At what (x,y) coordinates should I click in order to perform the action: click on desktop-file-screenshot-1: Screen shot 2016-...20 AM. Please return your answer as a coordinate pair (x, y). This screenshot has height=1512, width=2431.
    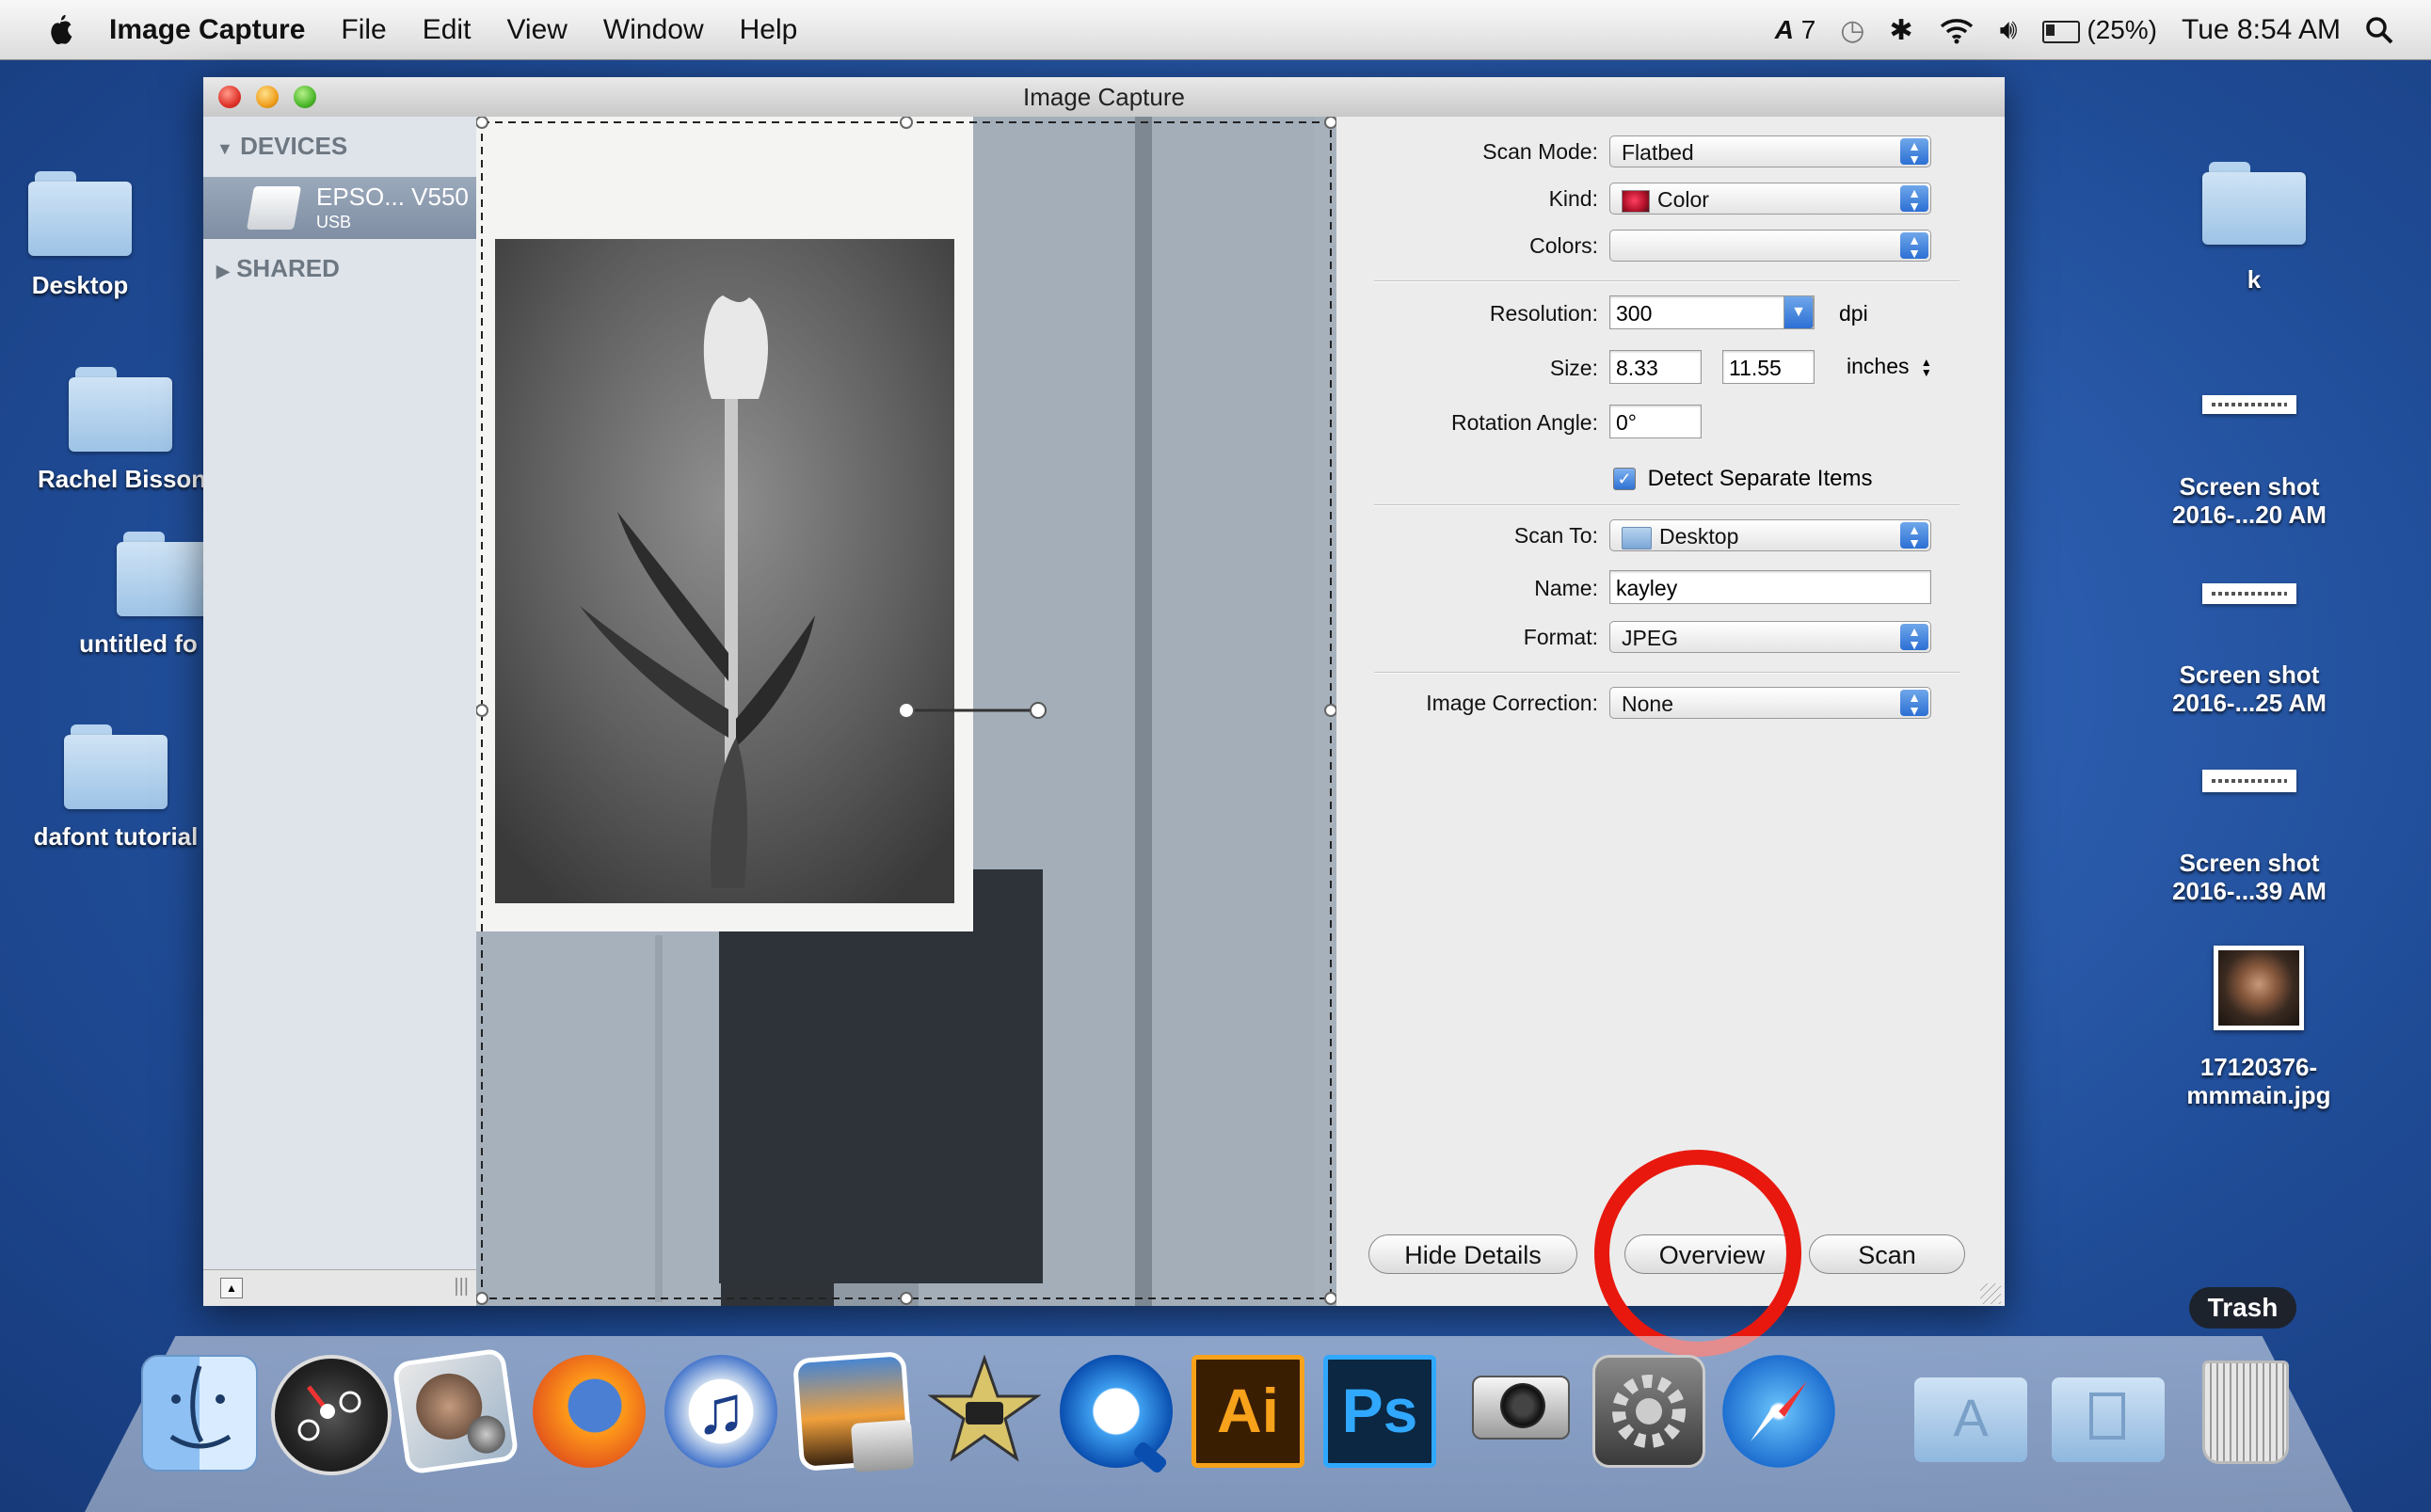
    Looking at the image, I should click on (2249, 462).